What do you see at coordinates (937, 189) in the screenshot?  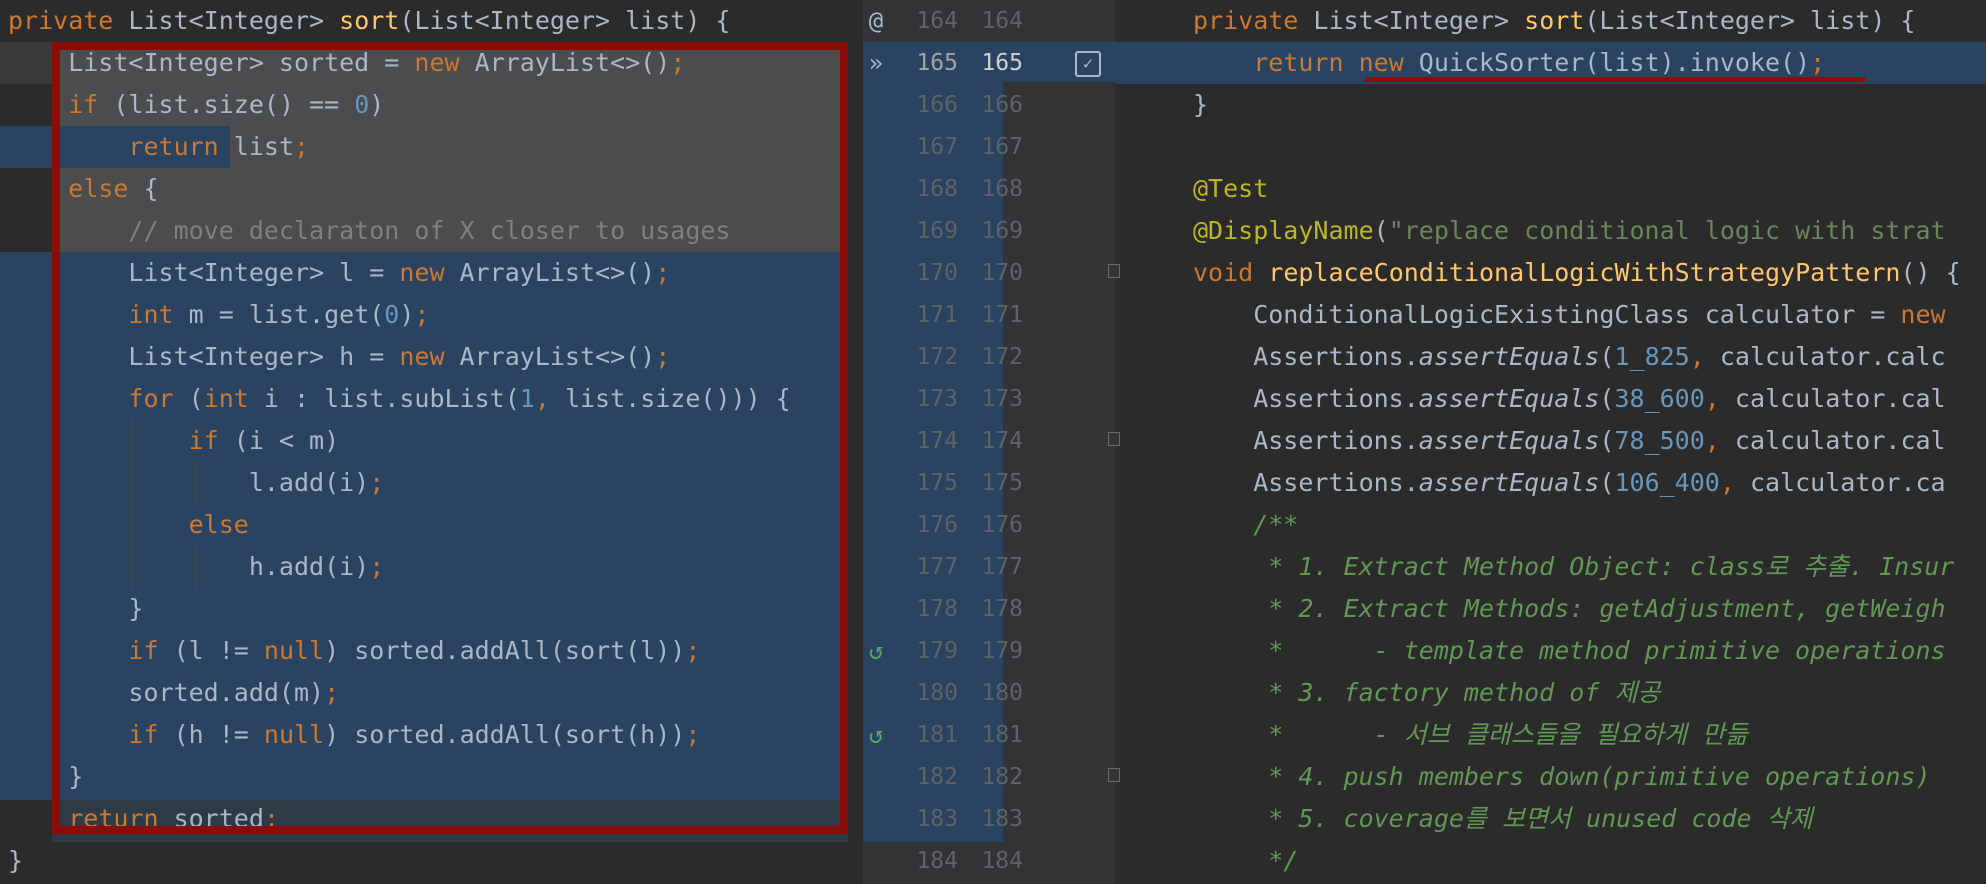 I see `left-line-number: 168` at bounding box center [937, 189].